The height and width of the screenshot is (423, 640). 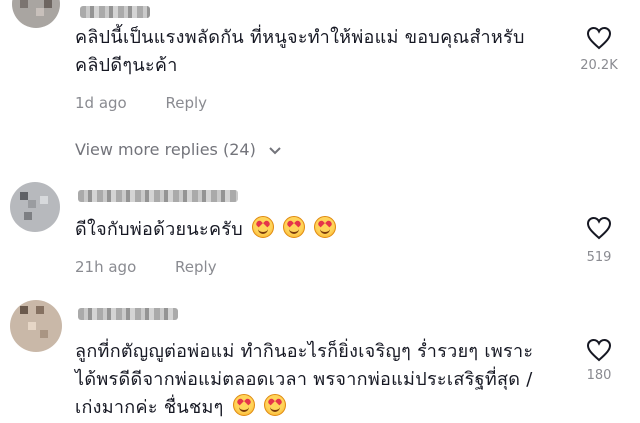 What do you see at coordinates (141, 103) in the screenshot?
I see `comment-meta: 1d ago Reply` at bounding box center [141, 103].